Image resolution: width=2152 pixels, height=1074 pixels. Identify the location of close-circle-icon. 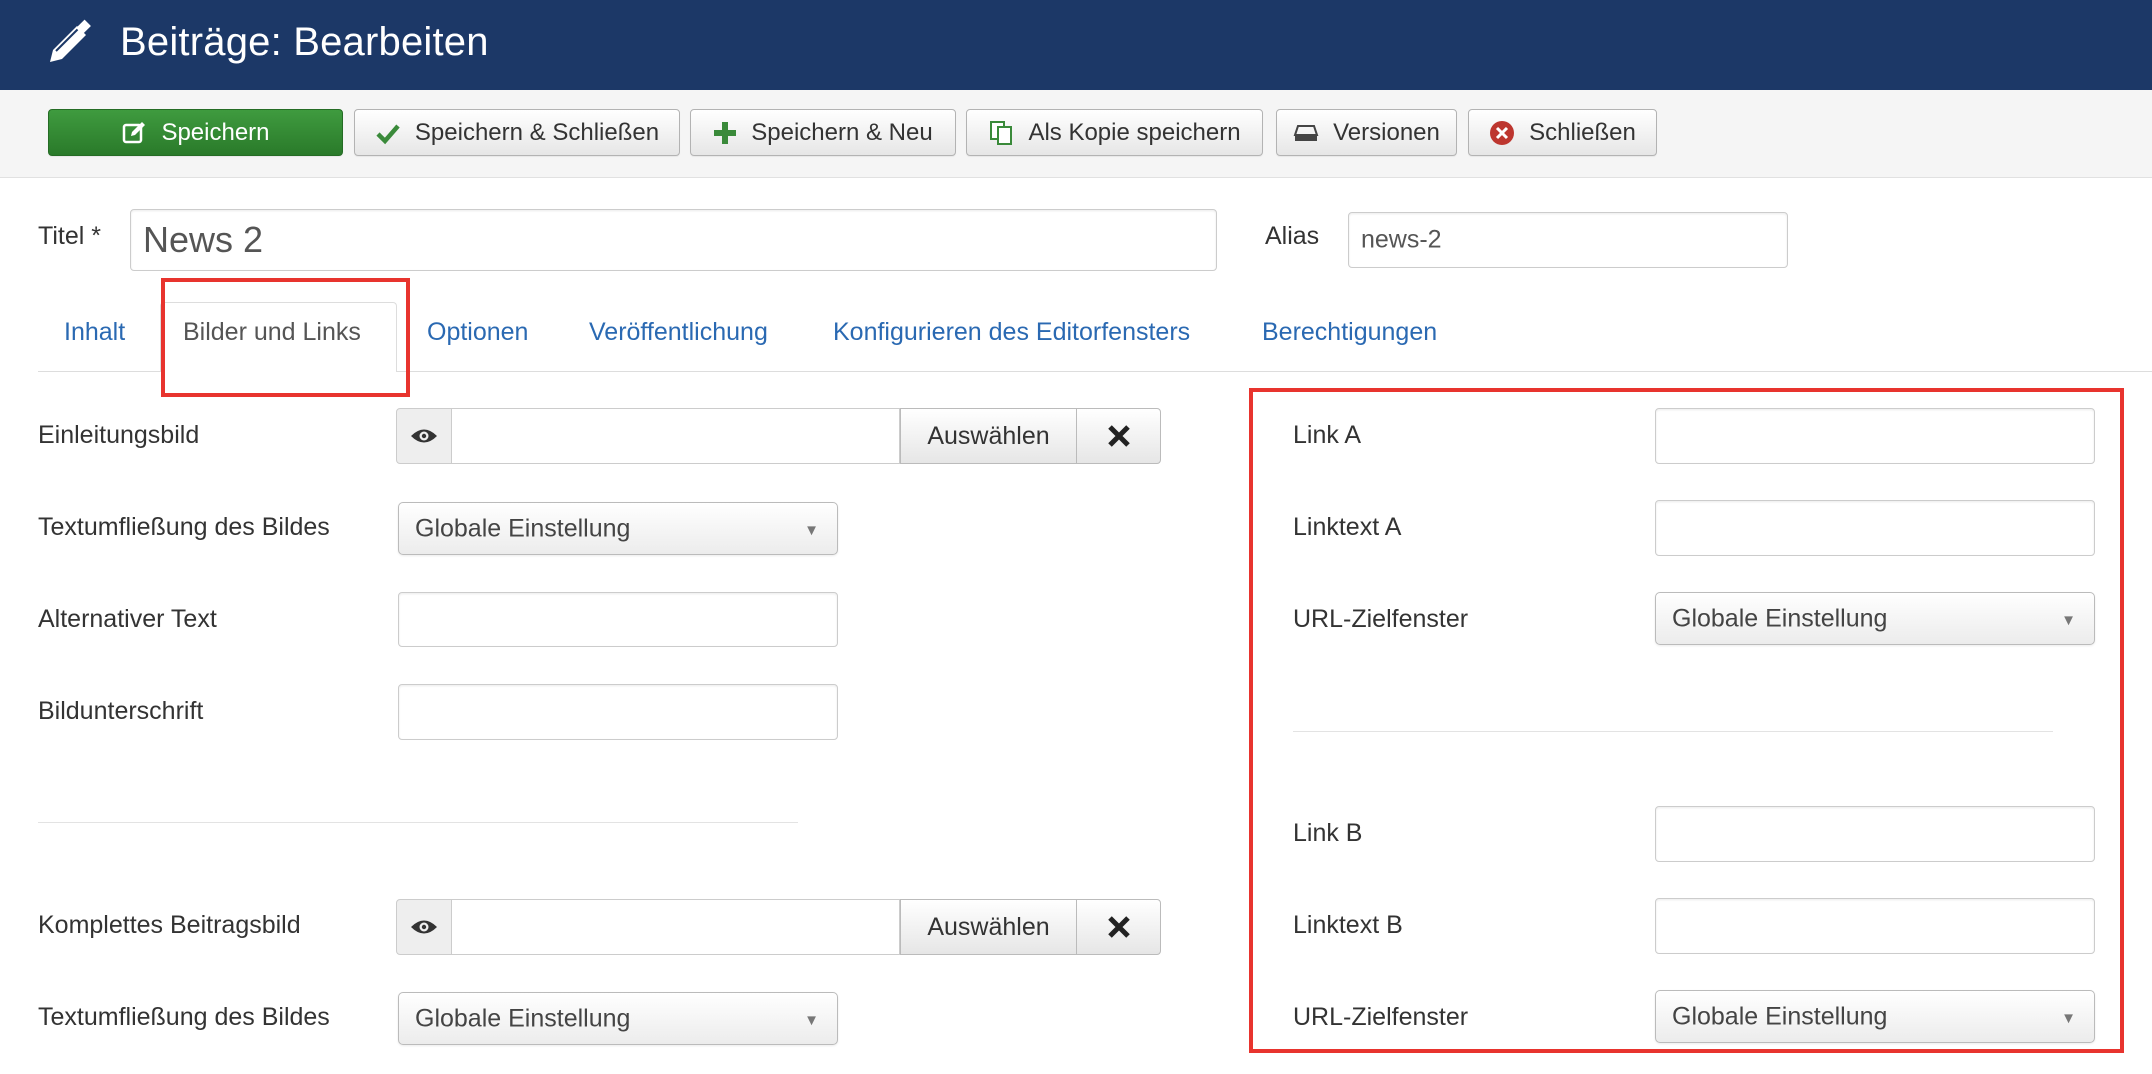
(1502, 132).